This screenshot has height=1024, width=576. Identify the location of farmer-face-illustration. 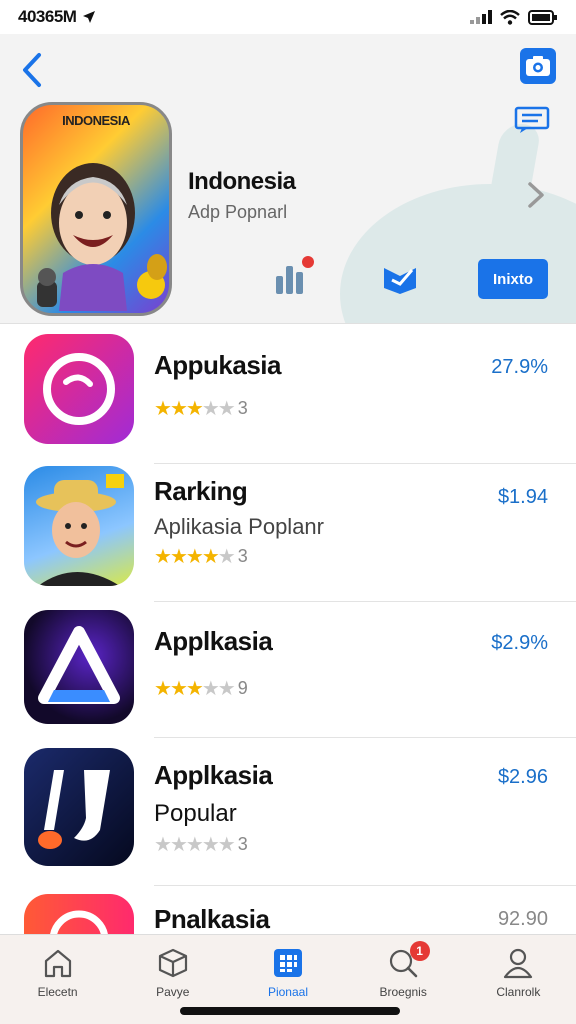
(80, 530).